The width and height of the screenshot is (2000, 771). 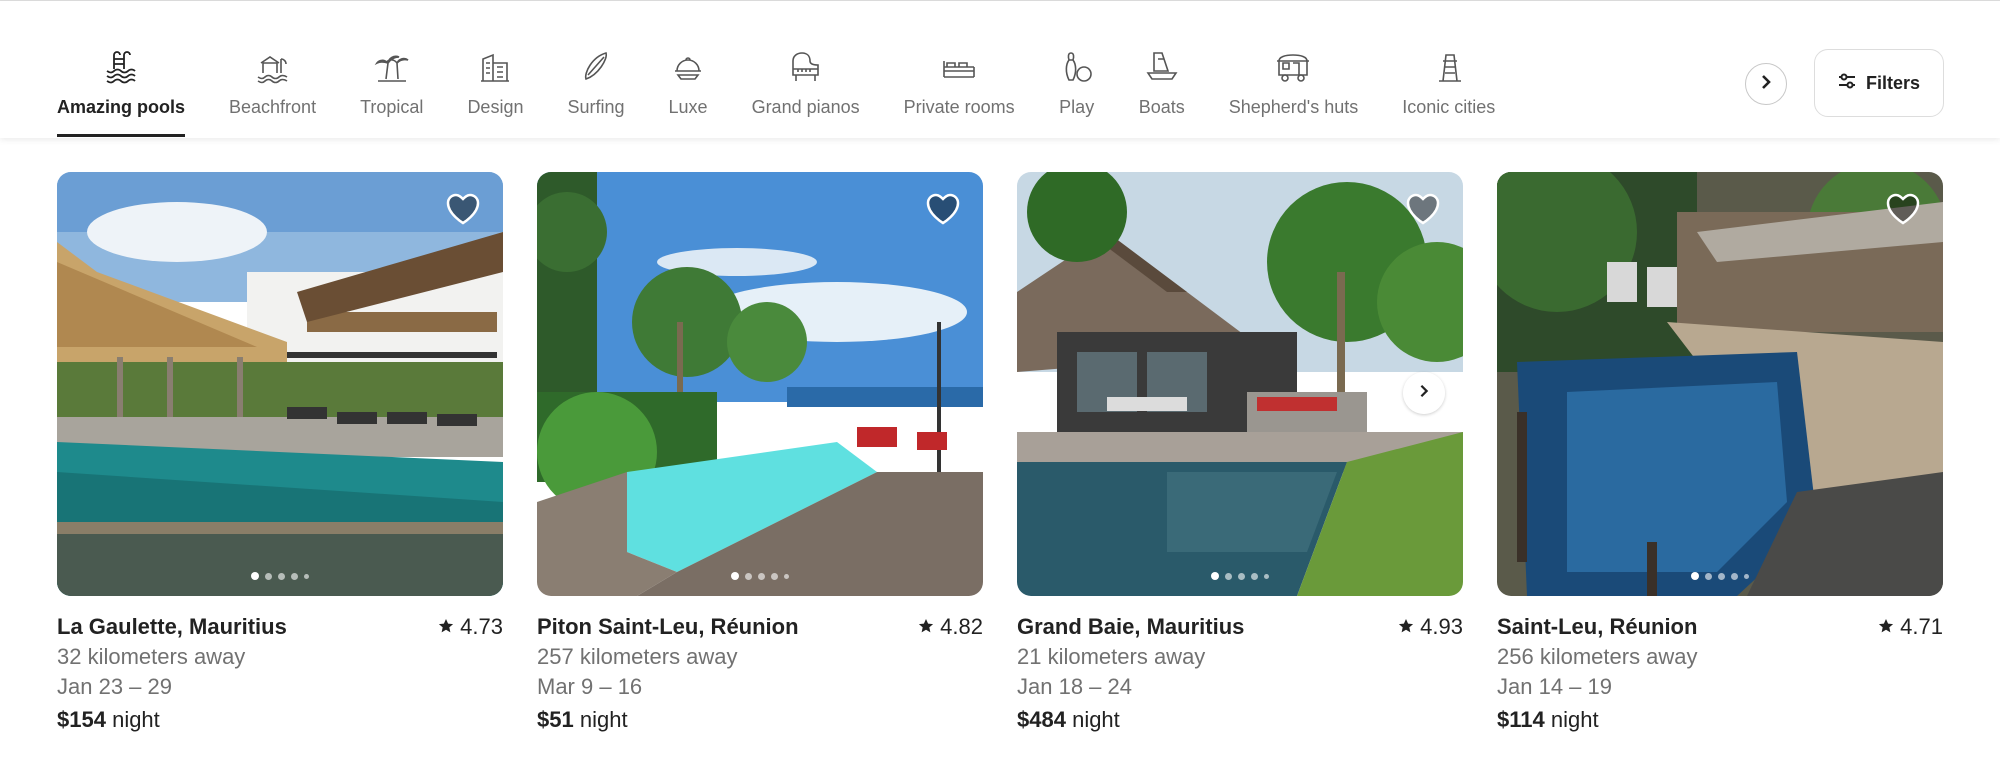 I want to click on category-private-rooms: Private rooms, so click(x=959, y=69).